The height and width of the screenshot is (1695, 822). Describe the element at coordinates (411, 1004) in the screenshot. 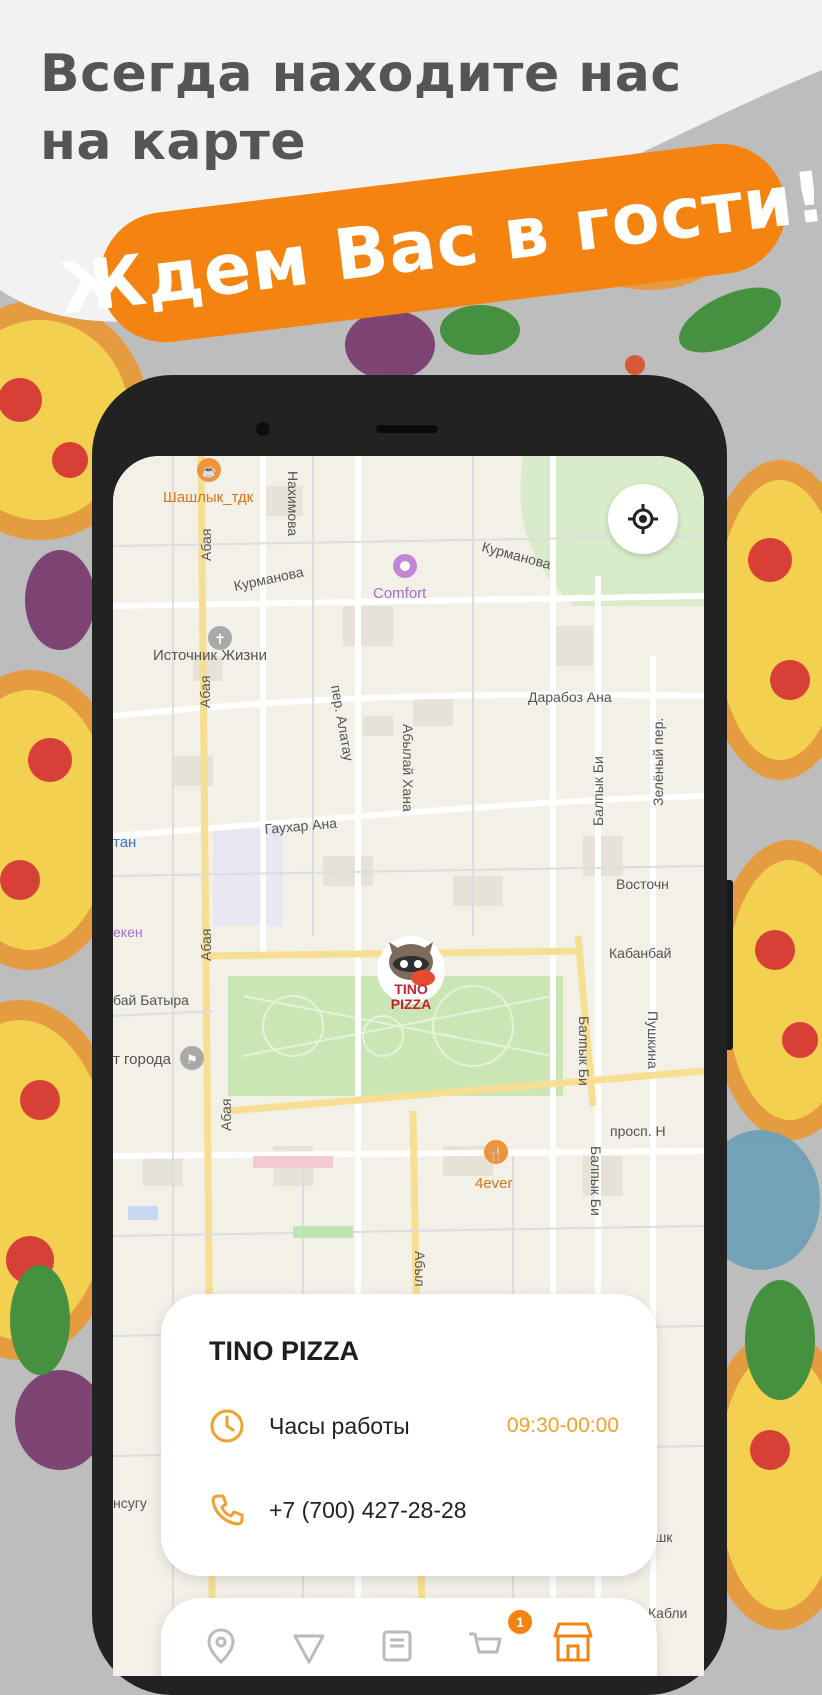

I see `marker-label-2: PIZZA` at that location.